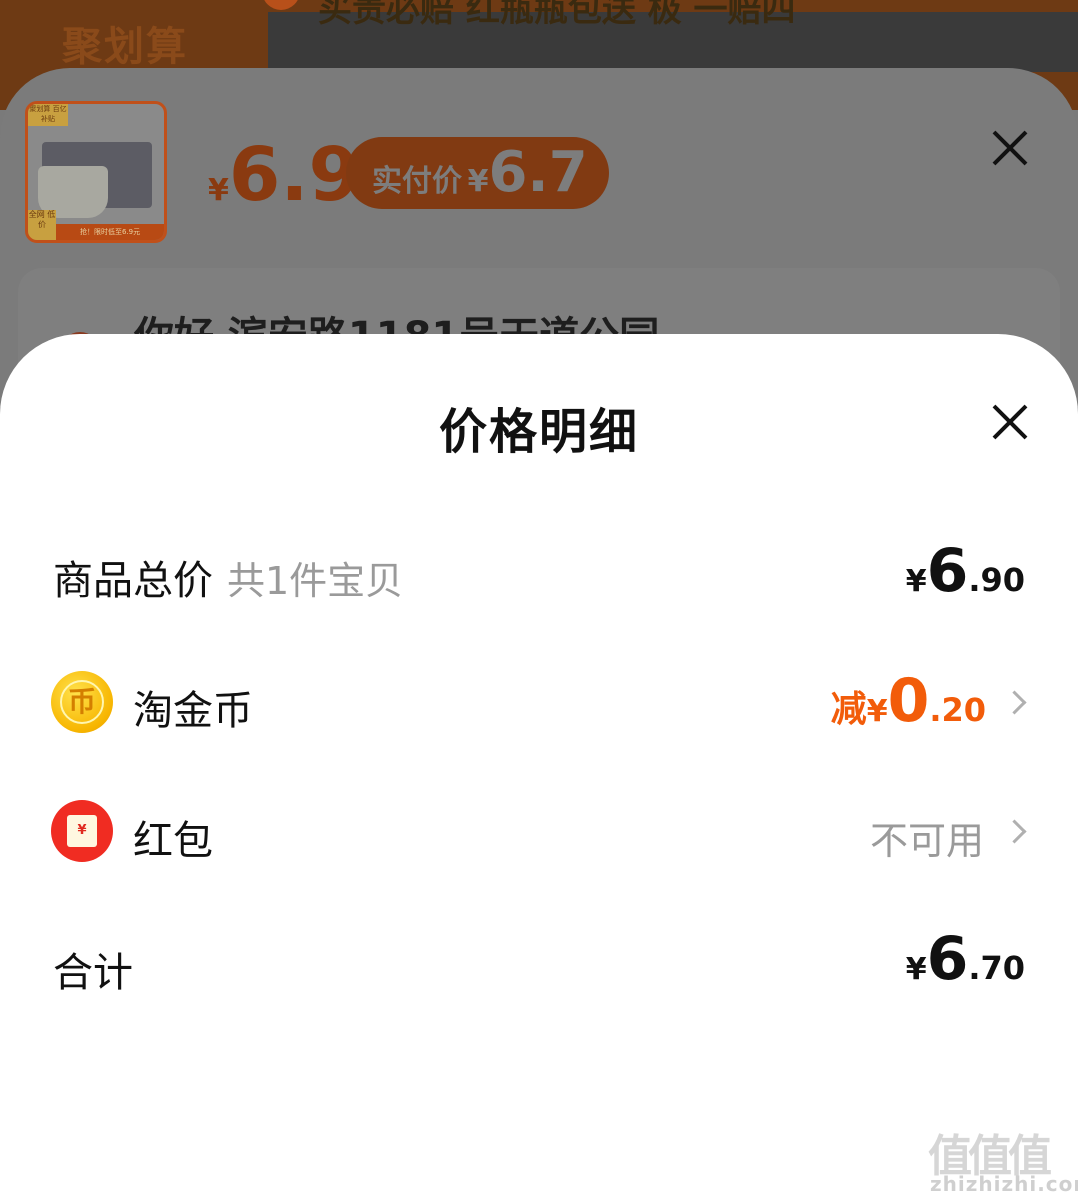  I want to click on actual-pay-pill: 实付价 ¥6.7, so click(477, 173).